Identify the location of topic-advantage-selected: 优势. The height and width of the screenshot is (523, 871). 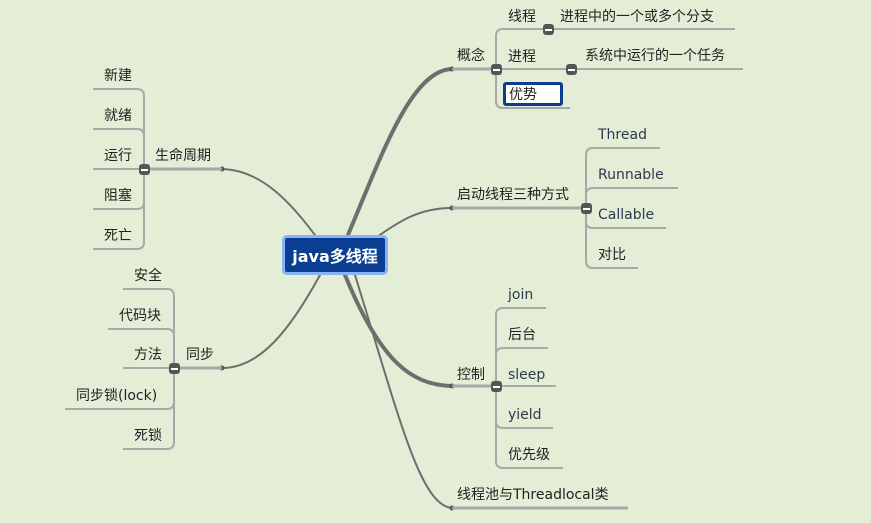
(533, 94).